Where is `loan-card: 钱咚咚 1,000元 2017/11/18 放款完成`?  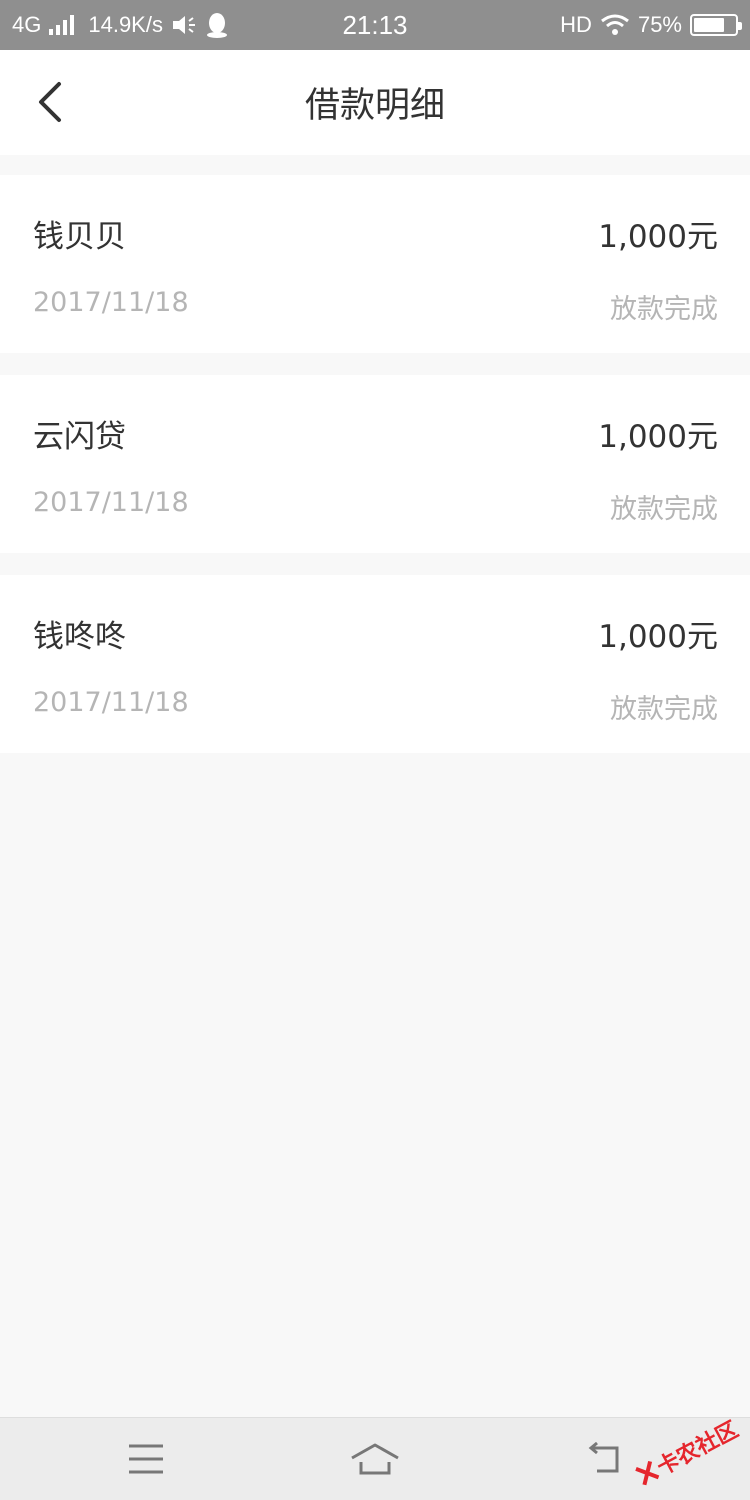
loan-card: 钱咚咚 1,000元 2017/11/18 放款完成 is located at coordinates (375, 664).